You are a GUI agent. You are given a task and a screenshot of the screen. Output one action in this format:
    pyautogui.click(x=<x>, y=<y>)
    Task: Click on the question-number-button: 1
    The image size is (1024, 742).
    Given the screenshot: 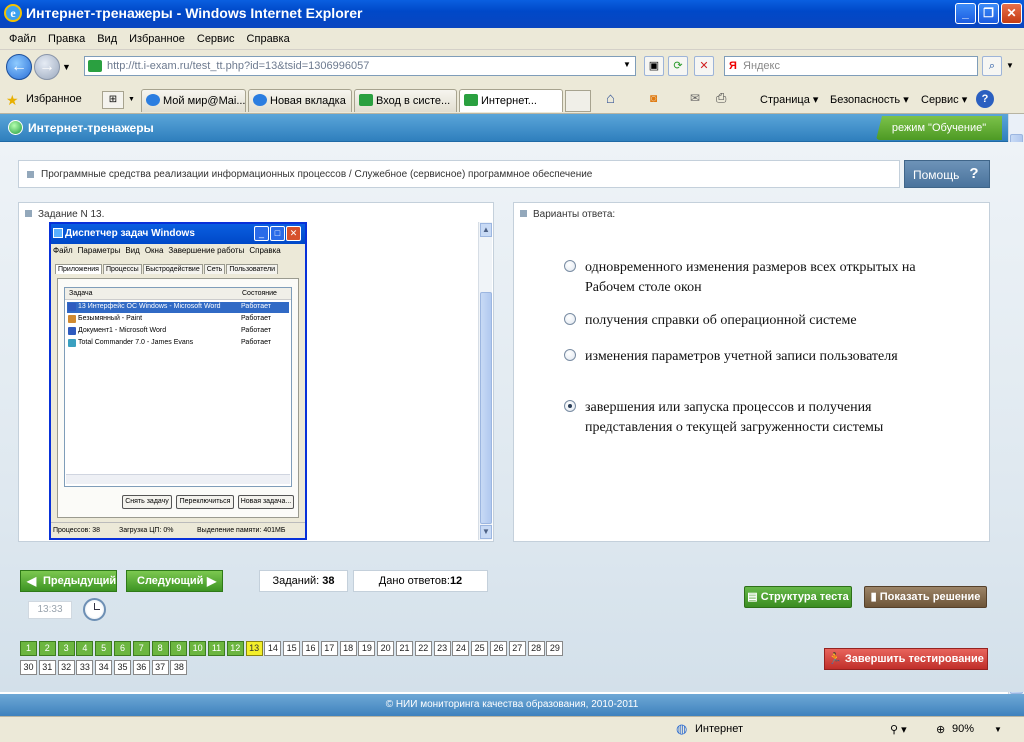 What is the action you would take?
    pyautogui.click(x=28, y=648)
    